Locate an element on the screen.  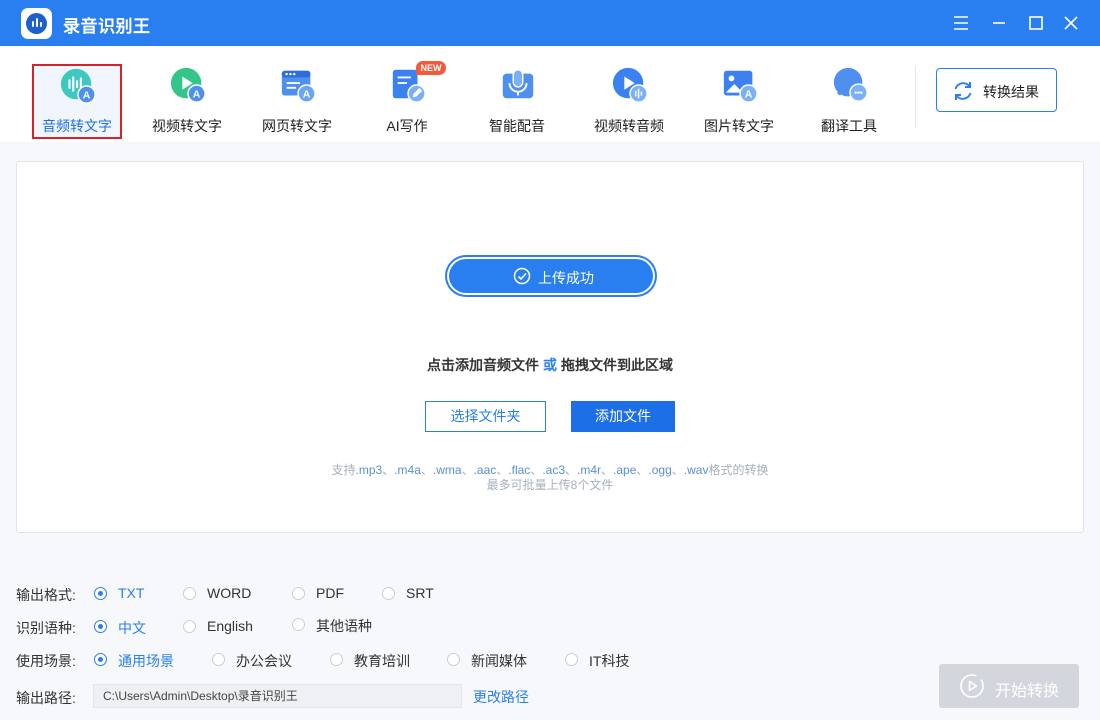
tool-label: 视频转音频 is located at coordinates (629, 126).